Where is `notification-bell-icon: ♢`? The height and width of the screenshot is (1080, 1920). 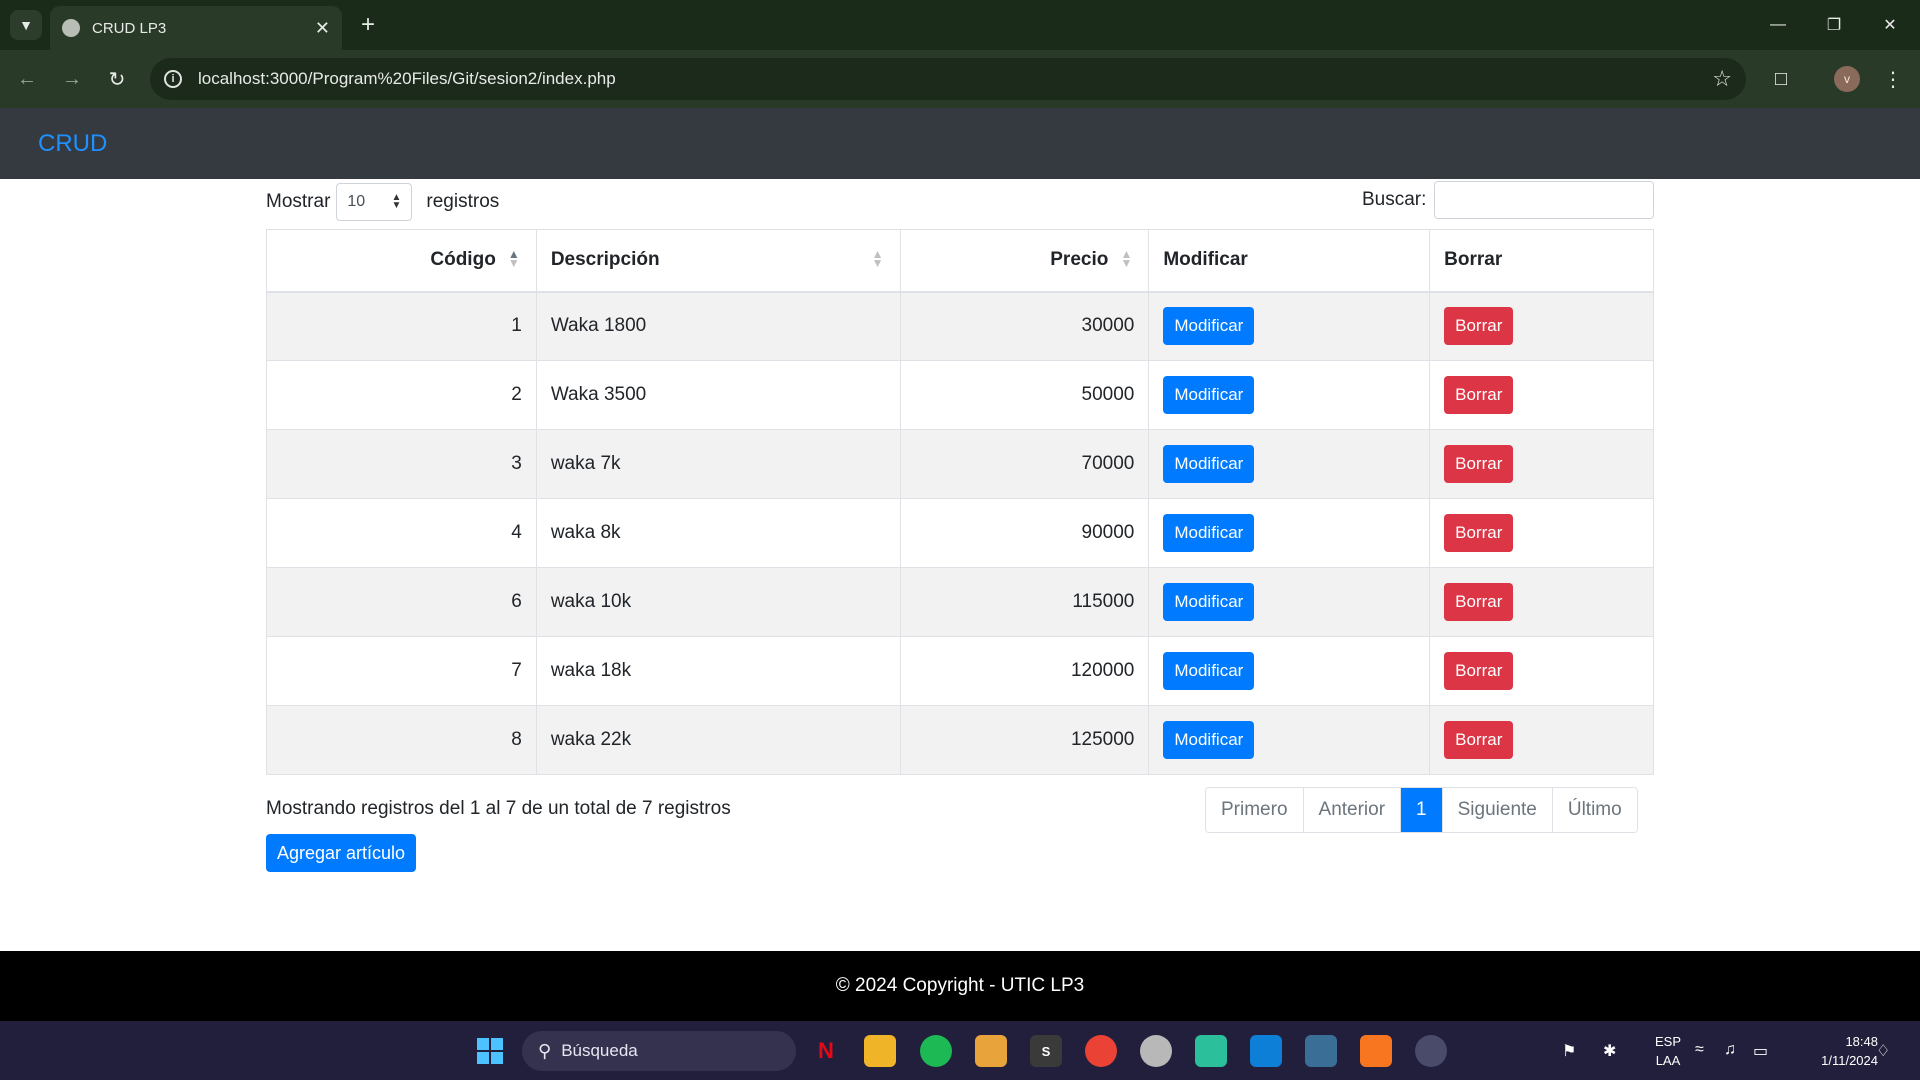
notification-bell-icon: ♢ is located at coordinates (1883, 1051).